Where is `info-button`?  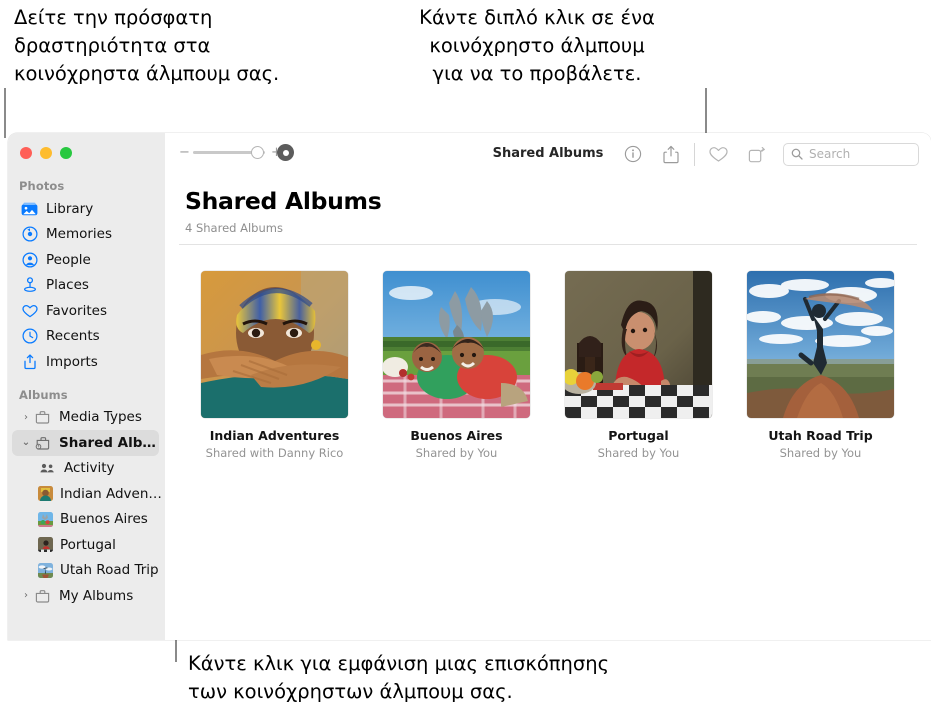 info-button is located at coordinates (633, 154).